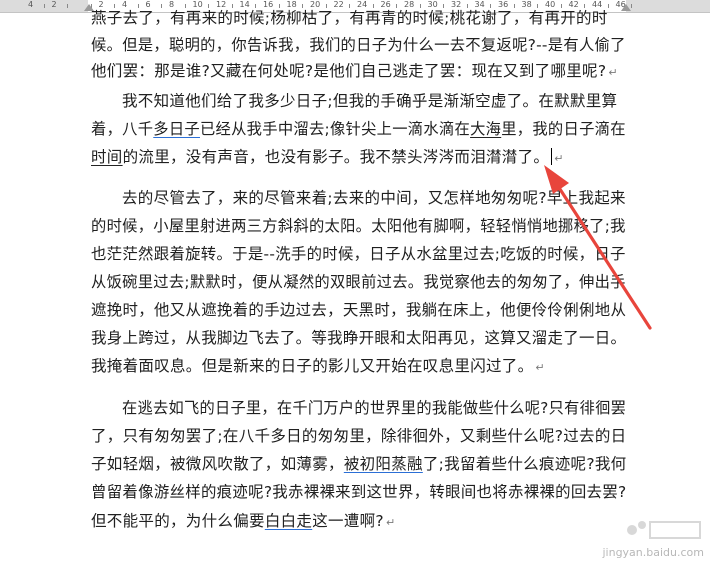  What do you see at coordinates (54, 4) in the screenshot?
I see `ruler-number: 2` at bounding box center [54, 4].